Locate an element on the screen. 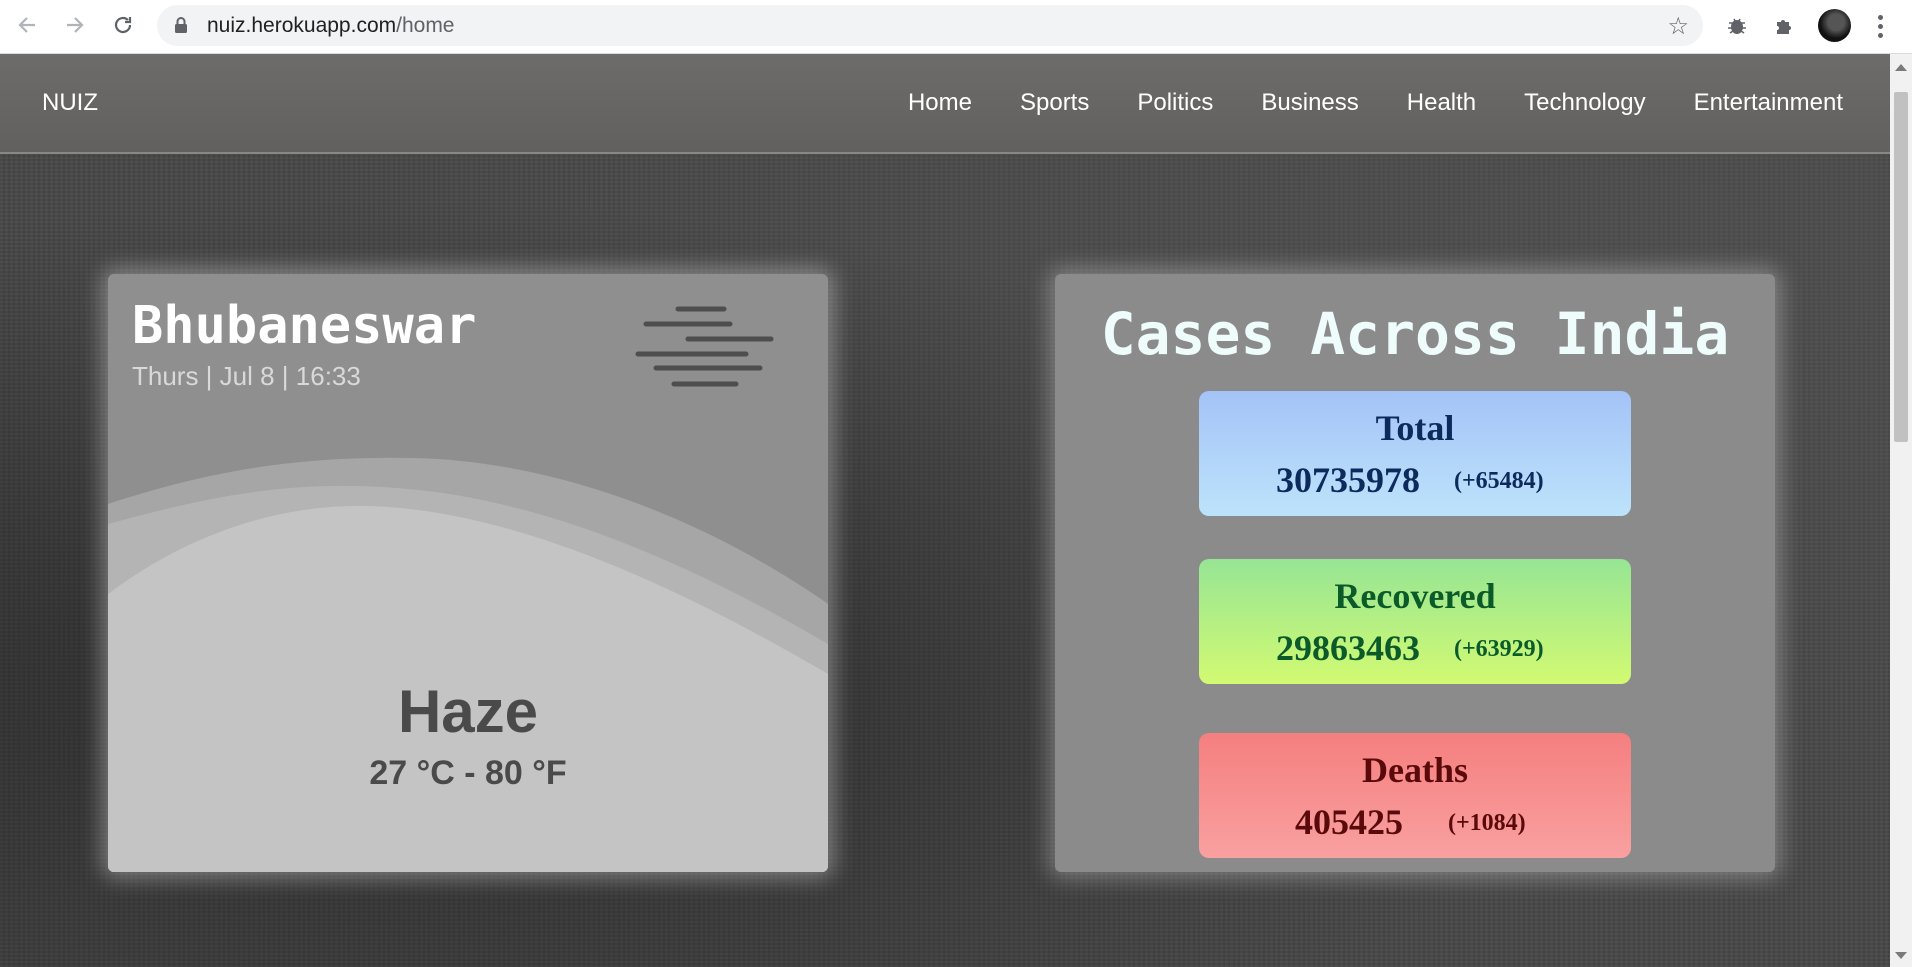 This screenshot has width=1912, height=967. scroll-down-arrow-icon is located at coordinates (1901, 955).